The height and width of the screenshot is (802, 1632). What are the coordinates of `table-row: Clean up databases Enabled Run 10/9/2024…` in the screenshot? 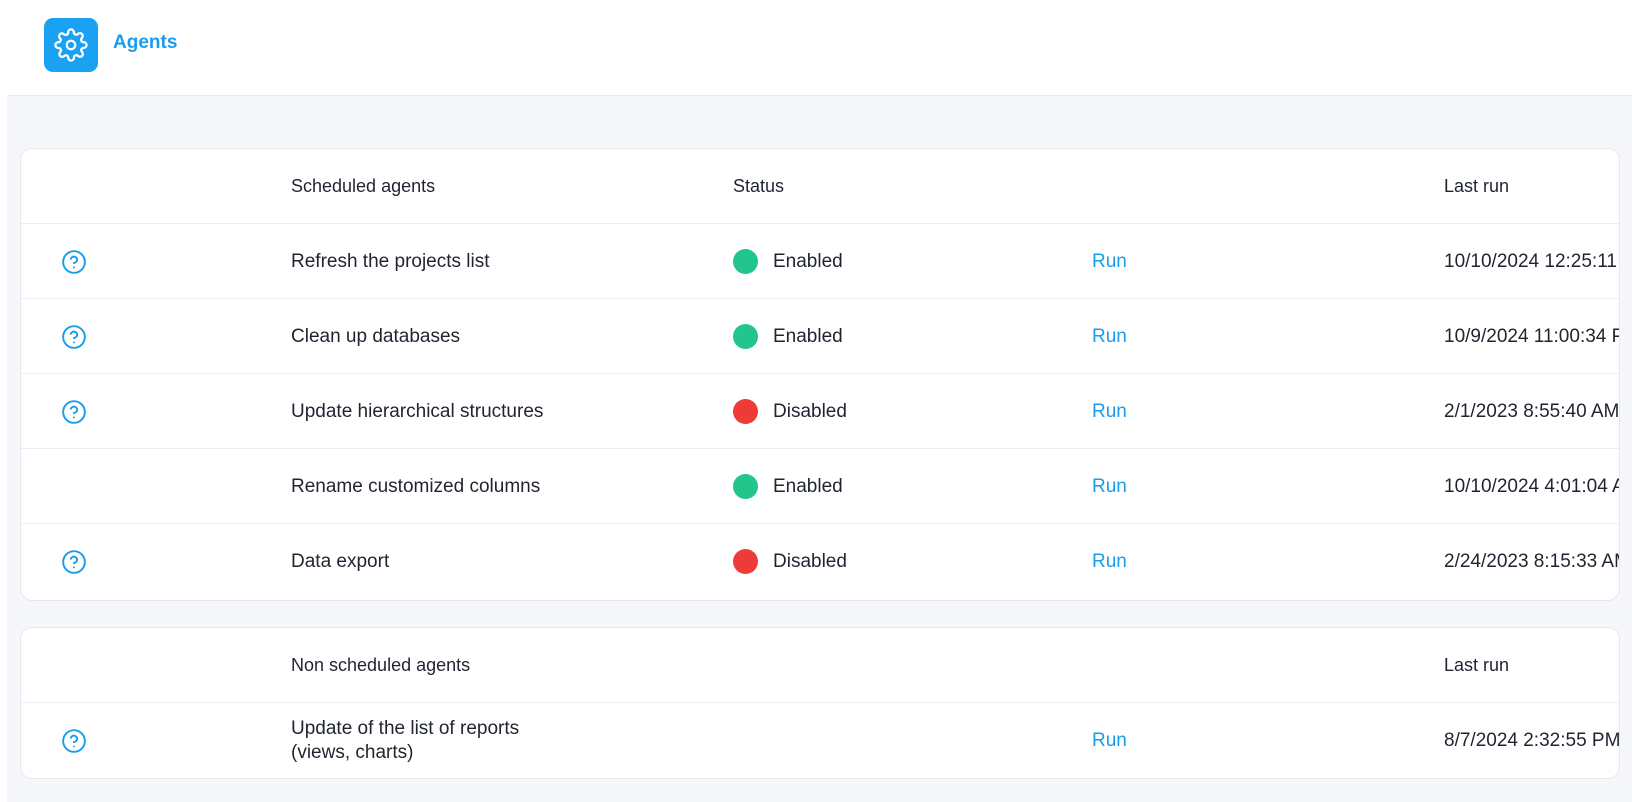 It's located at (820, 336).